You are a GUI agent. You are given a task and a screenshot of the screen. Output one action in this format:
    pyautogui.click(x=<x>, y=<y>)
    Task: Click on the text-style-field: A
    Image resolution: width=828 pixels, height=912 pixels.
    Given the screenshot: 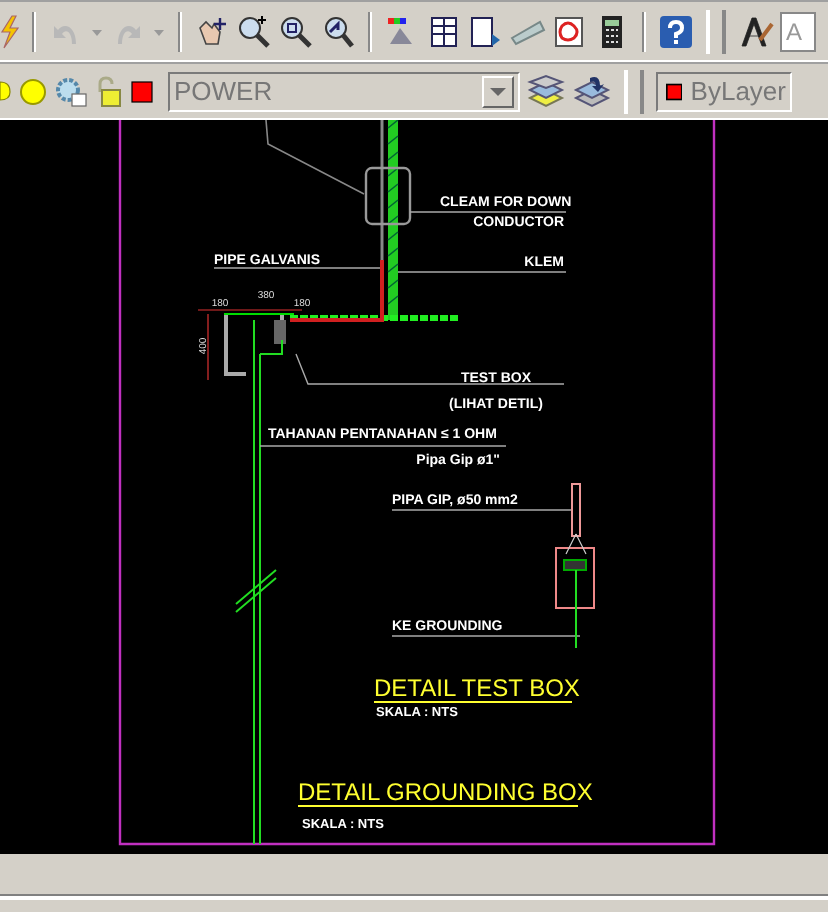 What is the action you would take?
    pyautogui.click(x=798, y=31)
    